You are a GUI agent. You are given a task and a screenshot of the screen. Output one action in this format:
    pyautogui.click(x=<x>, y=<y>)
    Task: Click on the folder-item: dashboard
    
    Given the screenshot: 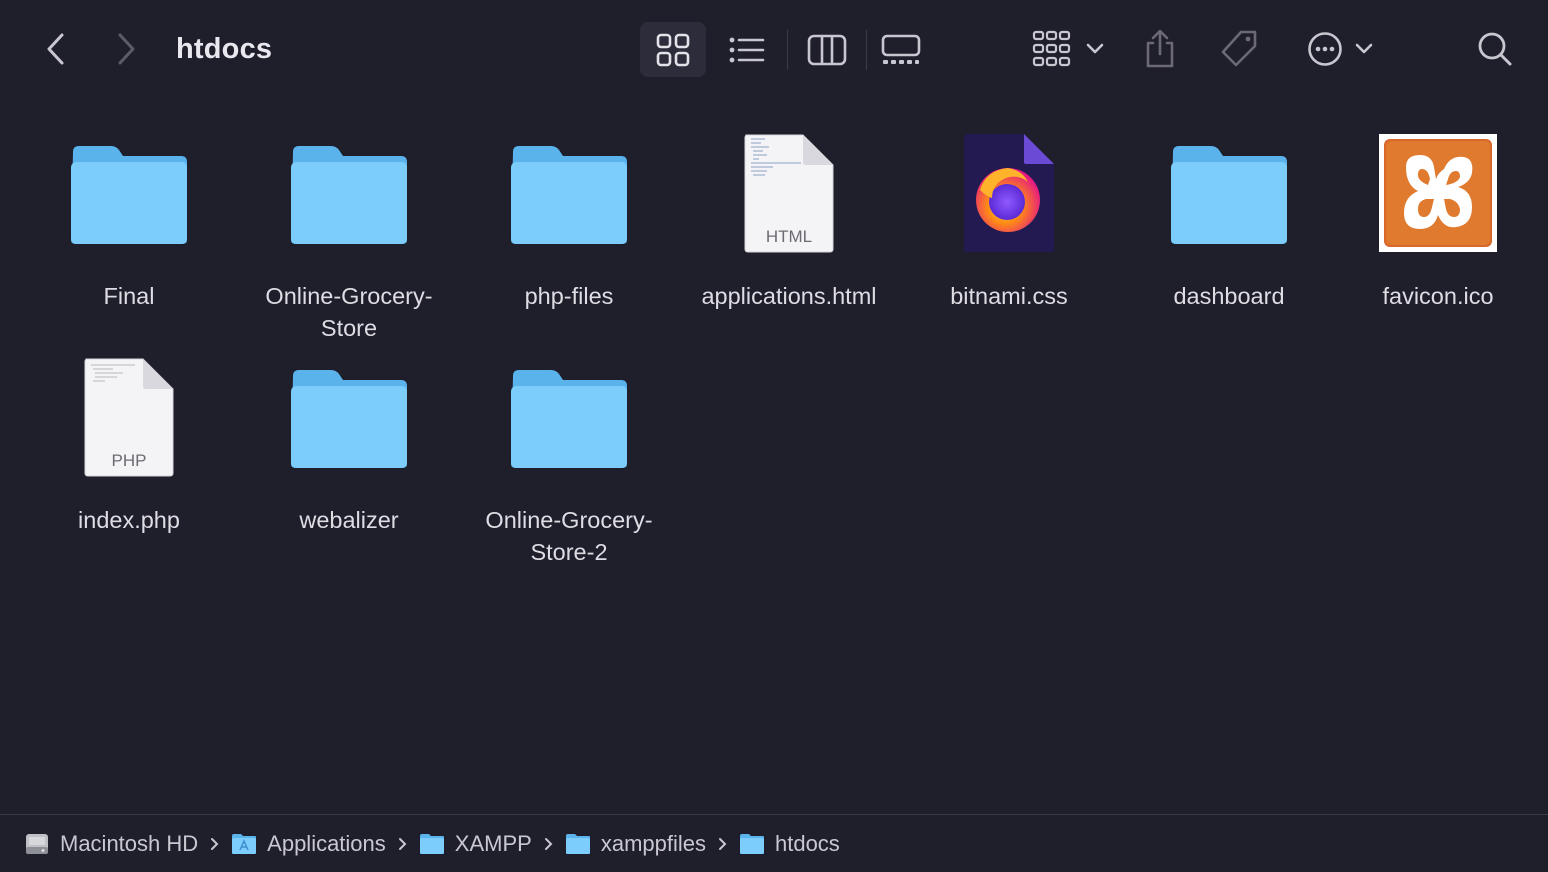 What is the action you would take?
    pyautogui.click(x=1229, y=235)
    